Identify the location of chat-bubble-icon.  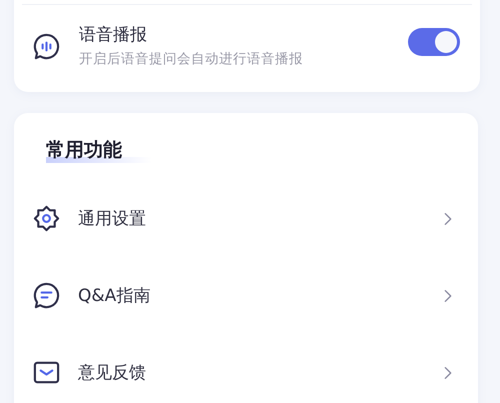
(46, 295).